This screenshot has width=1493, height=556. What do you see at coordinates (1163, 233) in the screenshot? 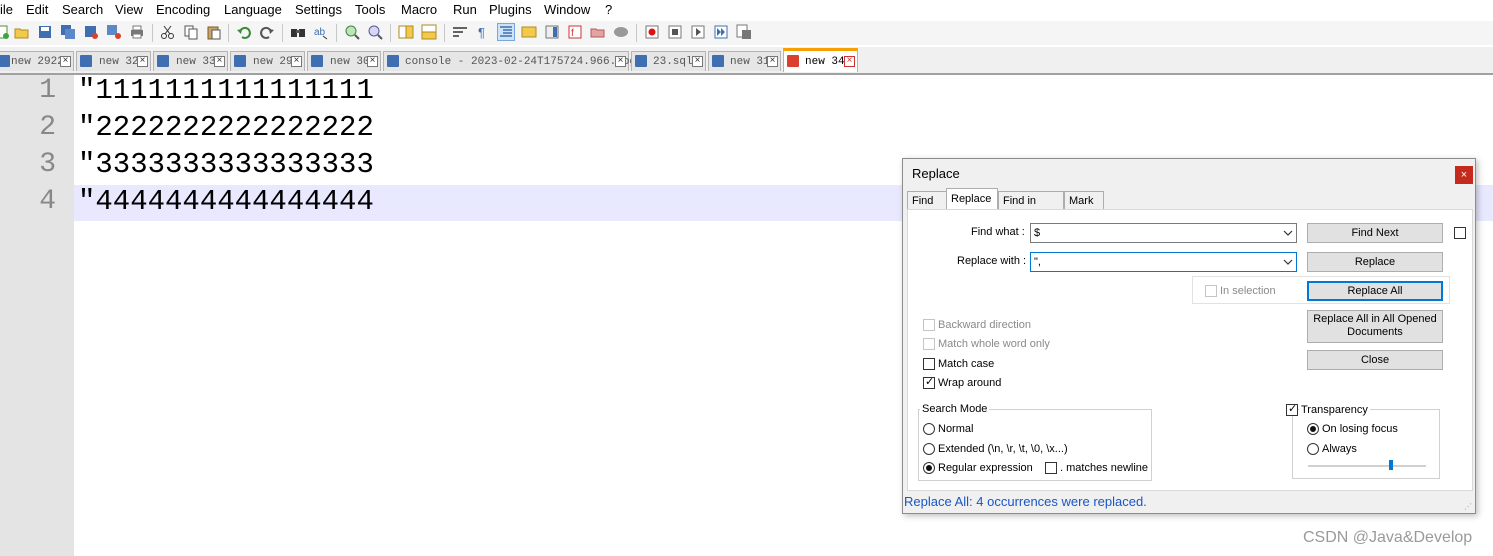
I see `find-what-input: $` at bounding box center [1163, 233].